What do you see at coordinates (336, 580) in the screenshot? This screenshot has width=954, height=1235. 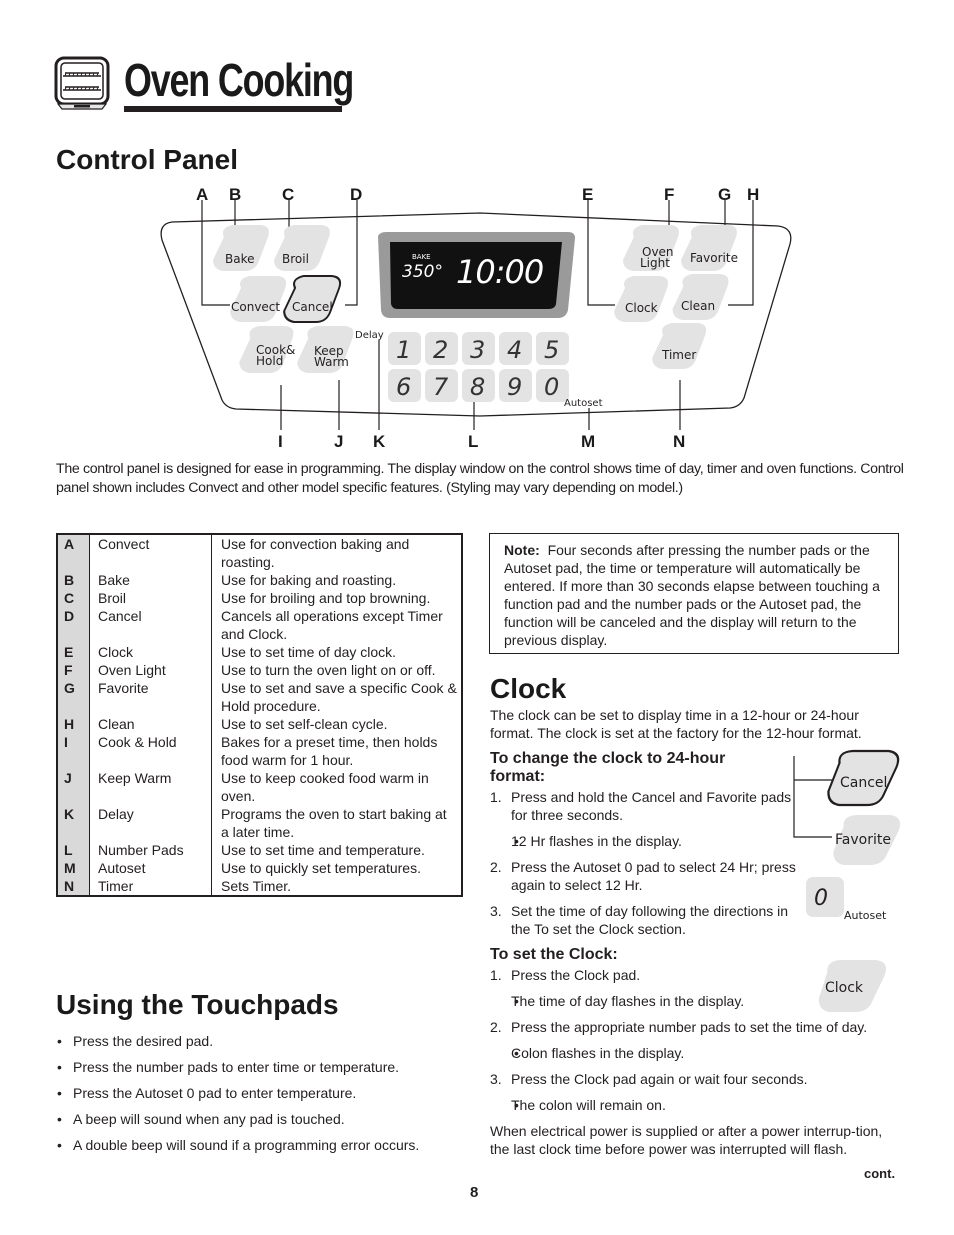 I see `cell-desc: Use for baking and roasting.` at bounding box center [336, 580].